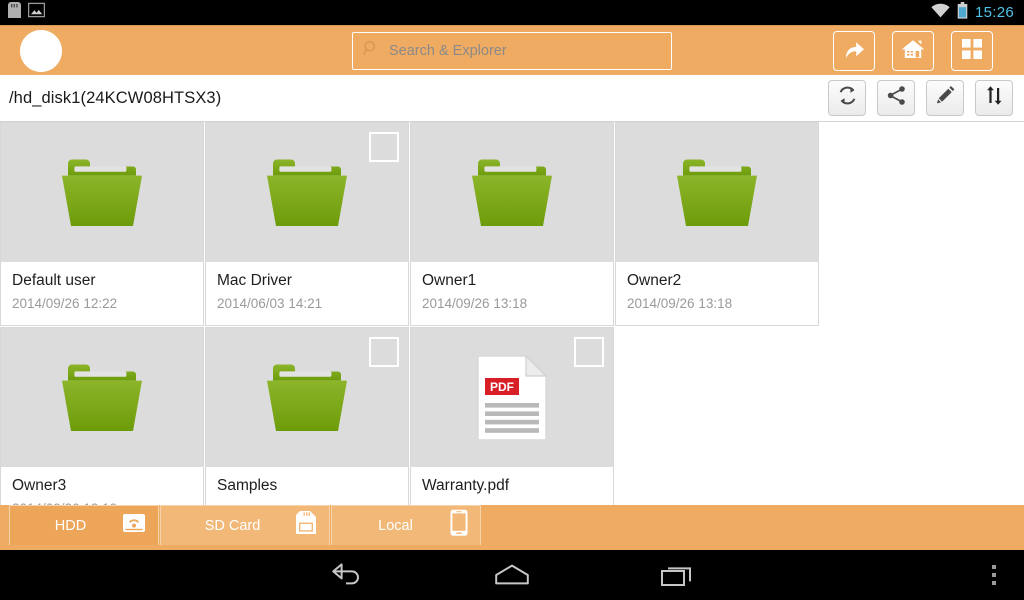 Image resolution: width=1024 pixels, height=600 pixels. What do you see at coordinates (39, 485) in the screenshot?
I see `file-name: Owner3` at bounding box center [39, 485].